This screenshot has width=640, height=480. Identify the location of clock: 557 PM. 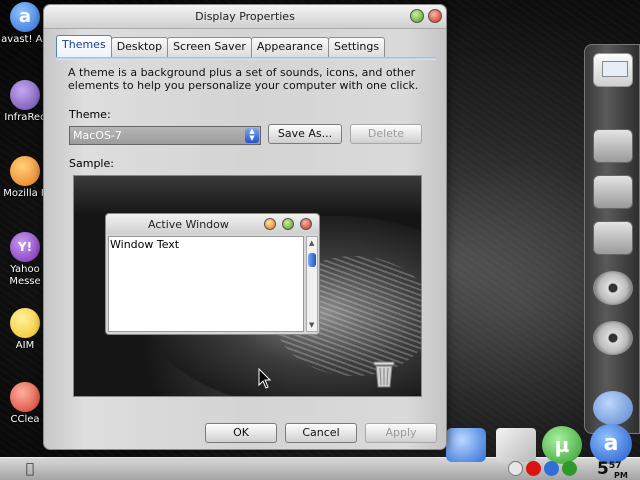
(612, 469).